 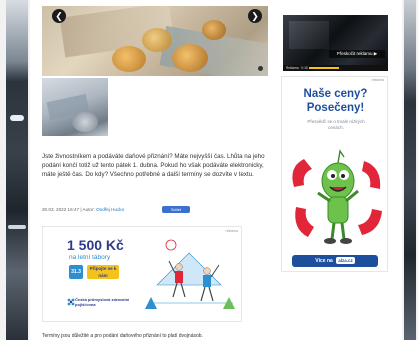 I want to click on left-background-highlight, so click(x=17, y=118).